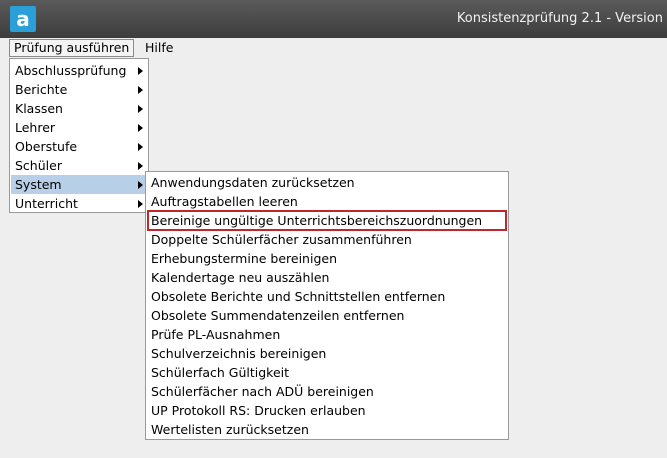 This screenshot has width=667, height=458. I want to click on submenu-item-anwendungsdaten-zuruecksetzen: Anwendungsdaten zurücksetzen, so click(327, 182).